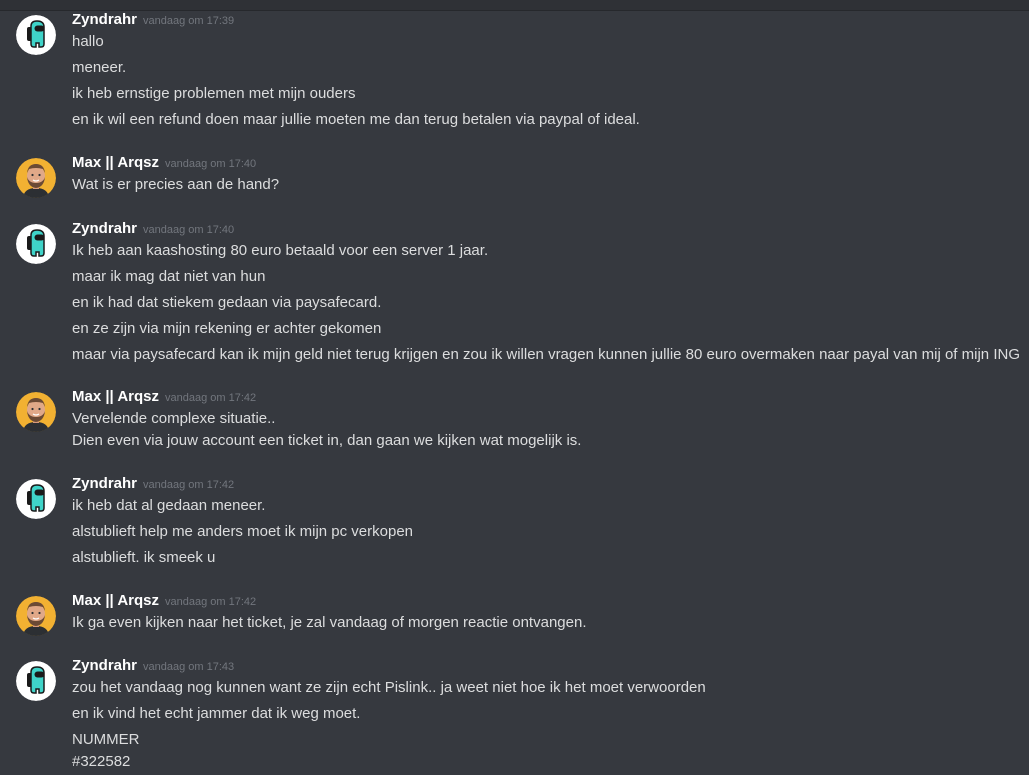  I want to click on timestamp: vandaag om 17:39, so click(188, 21).